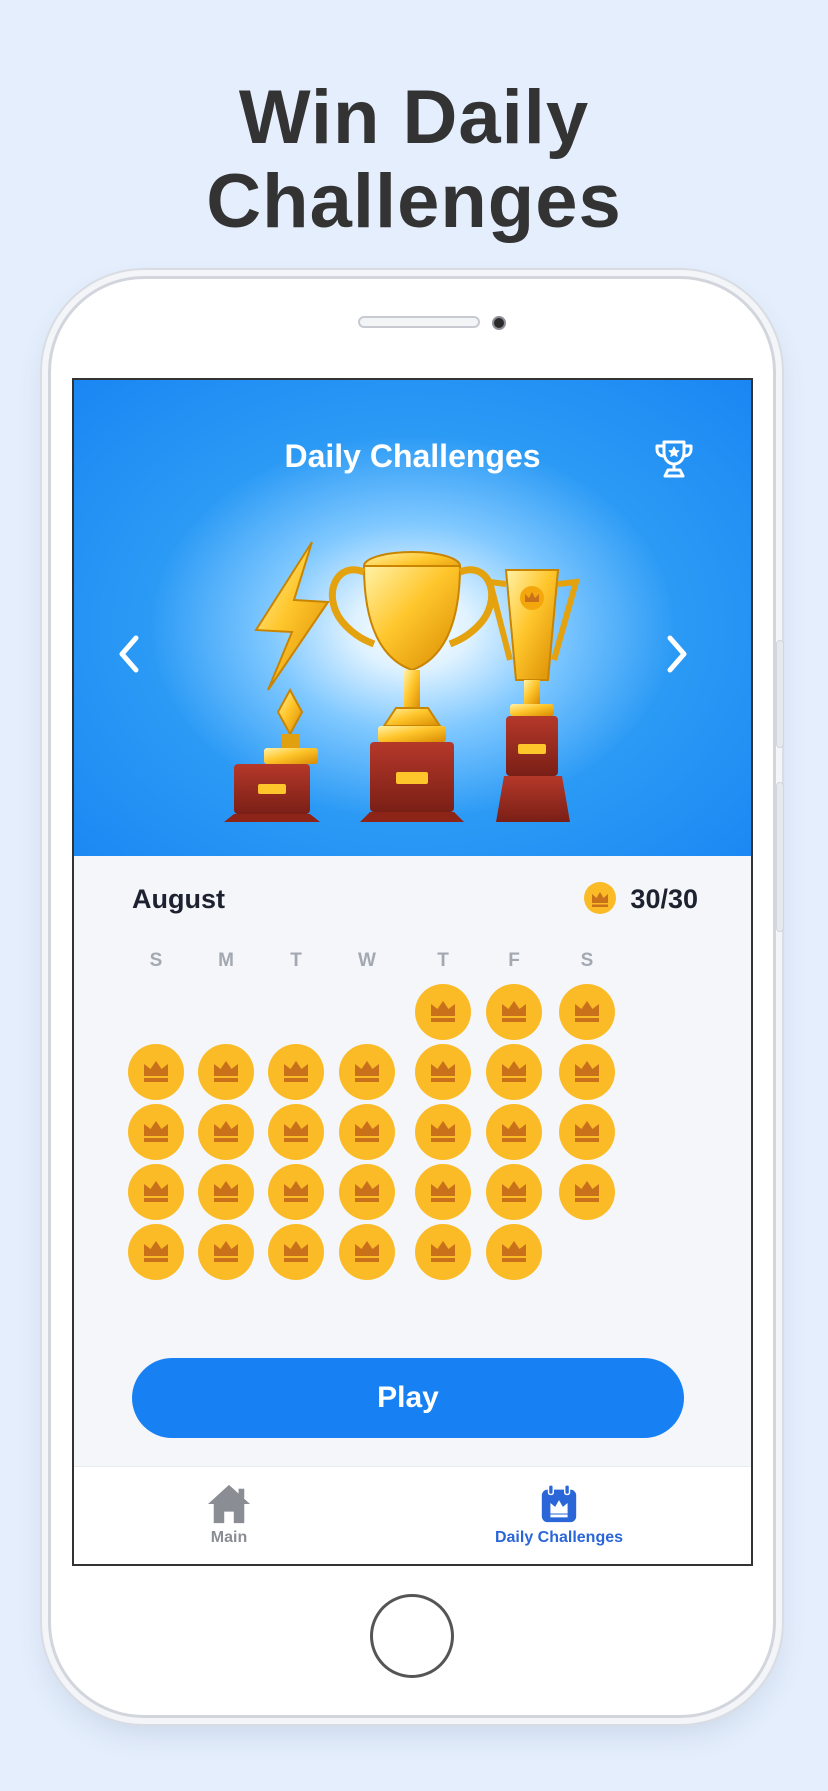 This screenshot has height=1791, width=828. What do you see at coordinates (514, 960) in the screenshot?
I see `weekday-label: F` at bounding box center [514, 960].